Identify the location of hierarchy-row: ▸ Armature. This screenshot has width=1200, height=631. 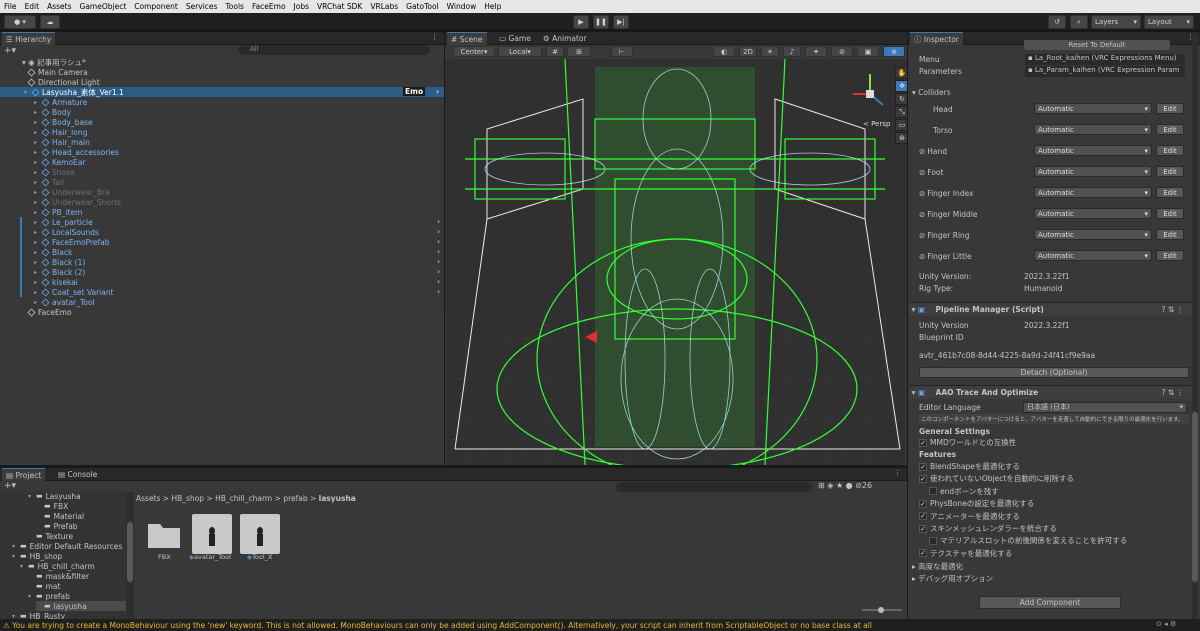
(60, 102).